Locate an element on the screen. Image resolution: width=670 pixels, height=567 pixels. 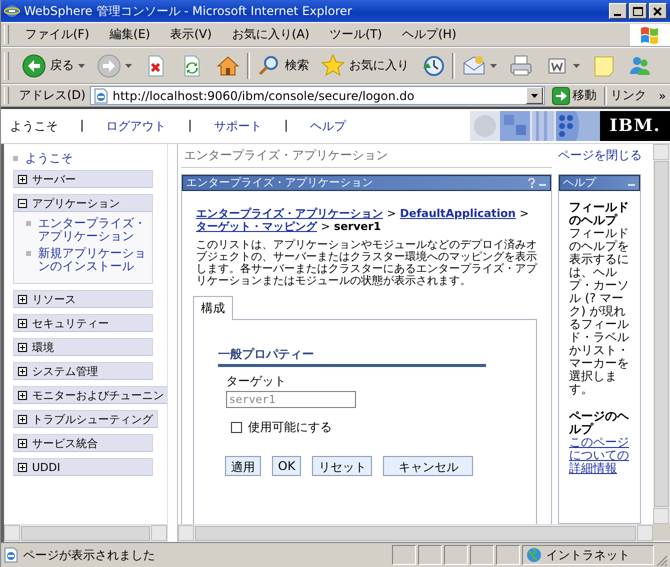
search-button: 検索 is located at coordinates (283, 66).